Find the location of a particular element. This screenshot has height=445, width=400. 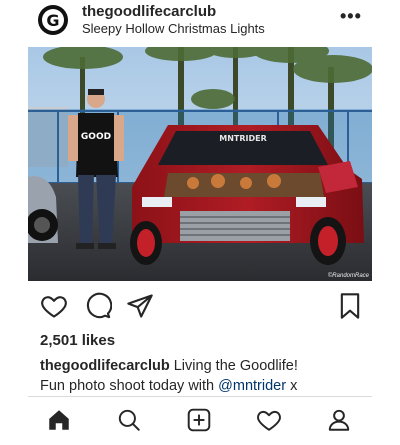

post-location: Sleepy Hollow Christmas Lights is located at coordinates (173, 28).